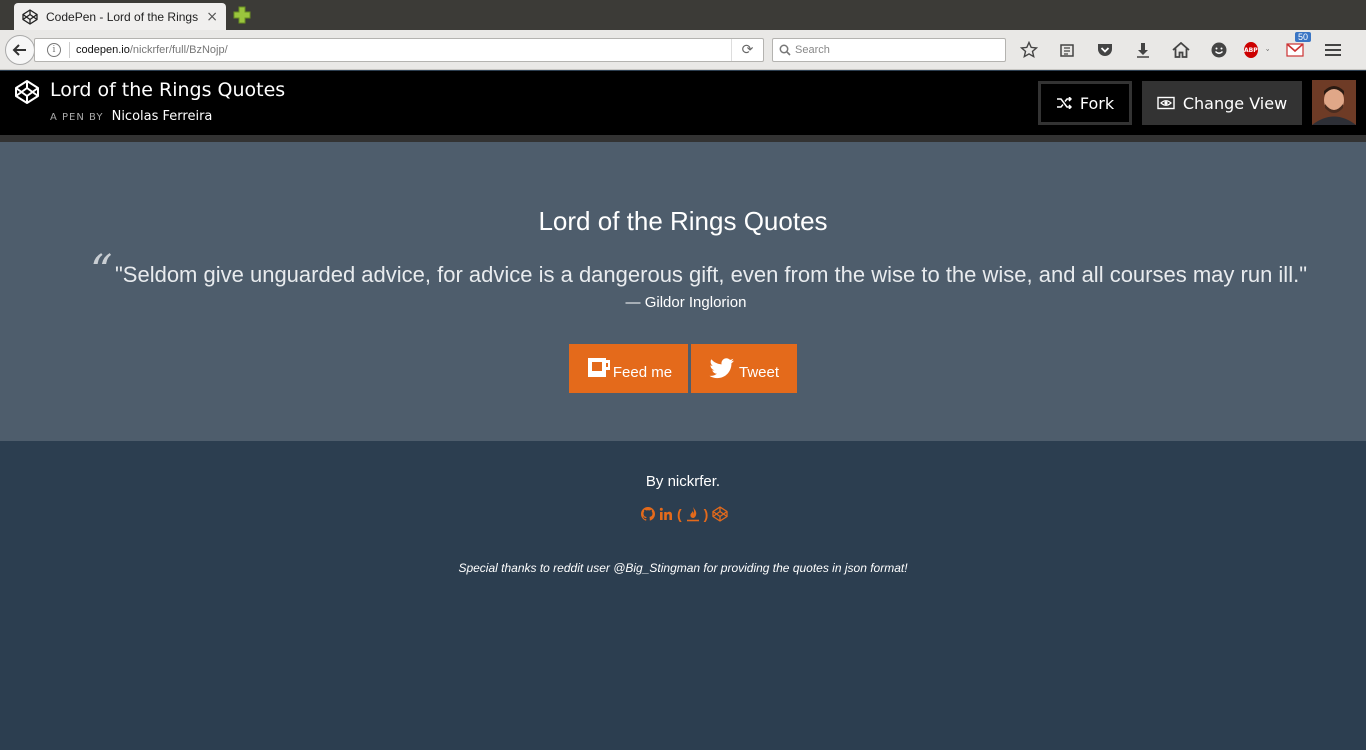 This screenshot has height=750, width=1366. Describe the element at coordinates (168, 90) in the screenshot. I see `pen-title: Lord of the Rings Quotes` at that location.